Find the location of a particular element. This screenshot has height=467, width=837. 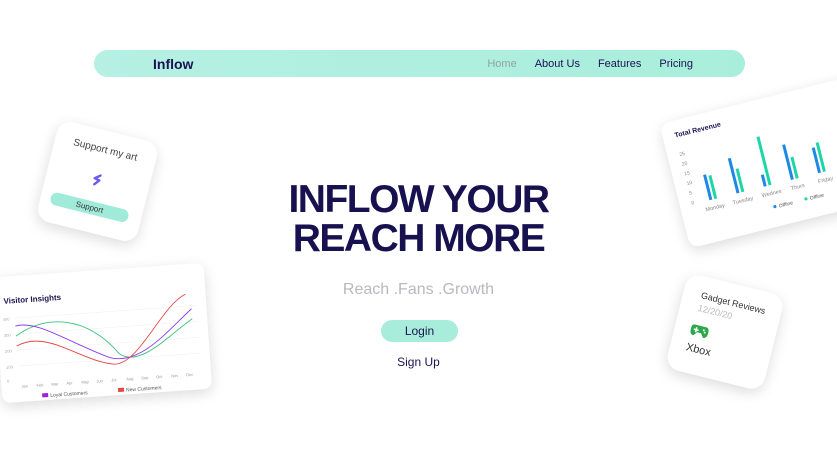

rev-day-label: Thurs is located at coordinates (797, 187).